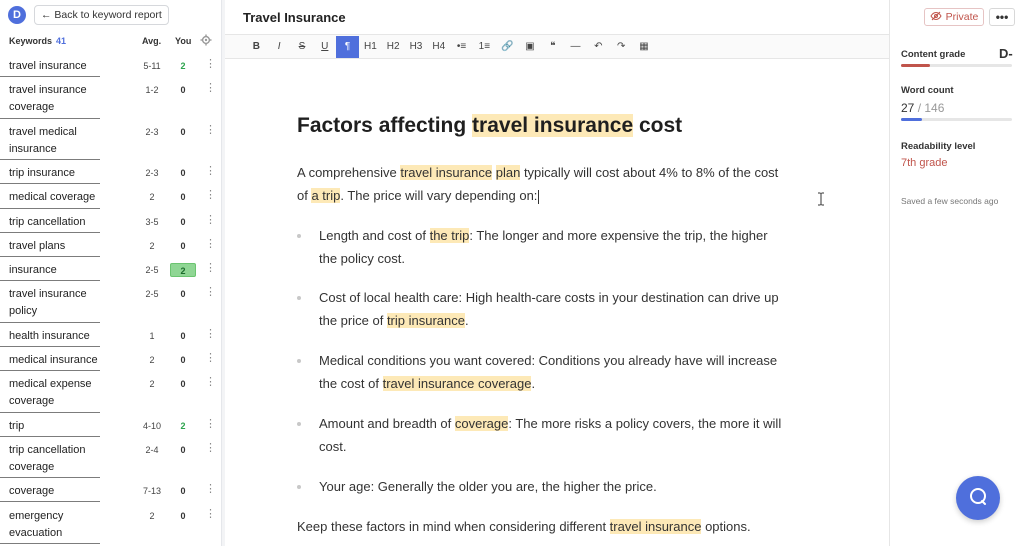 The image size is (1024, 546). Describe the element at coordinates (110, 247) in the screenshot. I see `keyword-row: travel plans 2 0 ⋮` at that location.